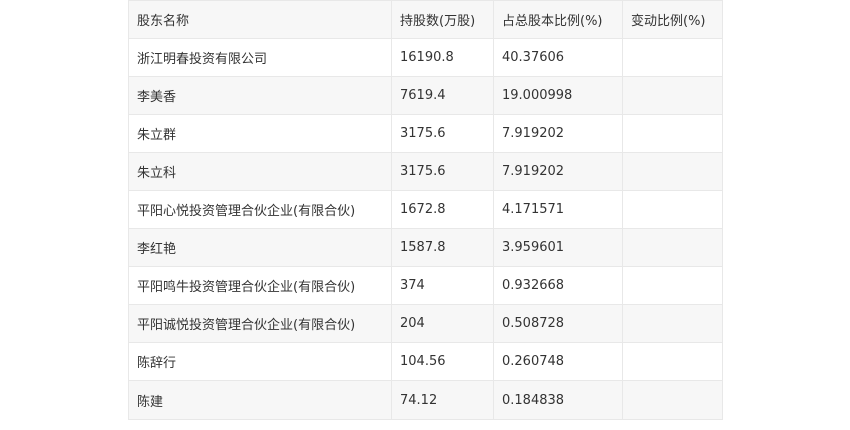 This screenshot has height=430, width=850. Describe the element at coordinates (558, 400) in the screenshot. I see `share-ratio-cell: 0.184838` at that location.